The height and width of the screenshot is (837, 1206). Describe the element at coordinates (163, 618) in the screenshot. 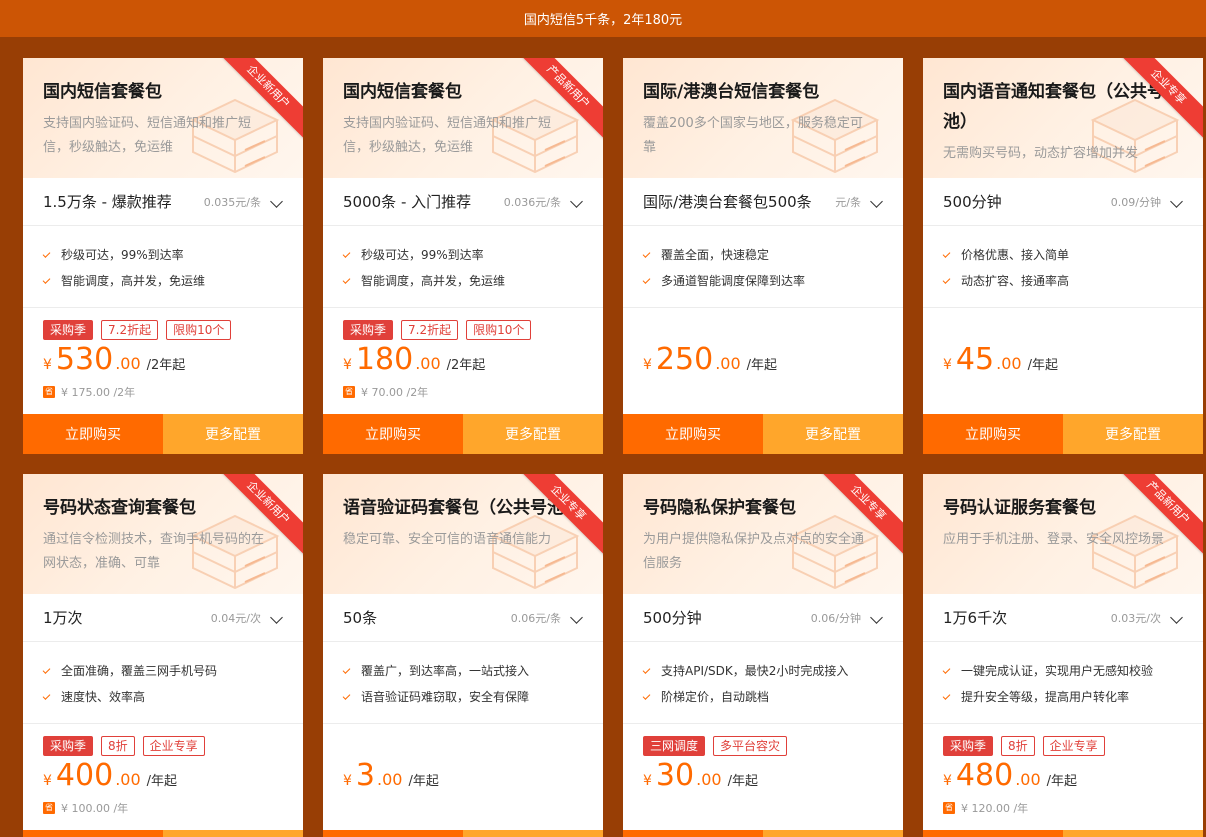

I see `spec-select: 1万次 0.04元/次` at that location.